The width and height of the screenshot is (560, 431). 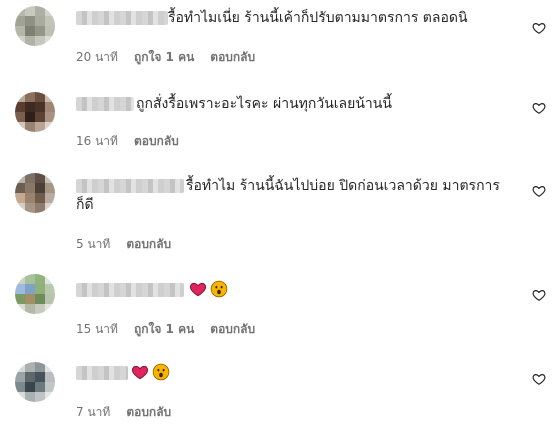 I want to click on comment-meta: 20 นาที ถูกใจ 1 คน ตอบกลับ, so click(x=165, y=57).